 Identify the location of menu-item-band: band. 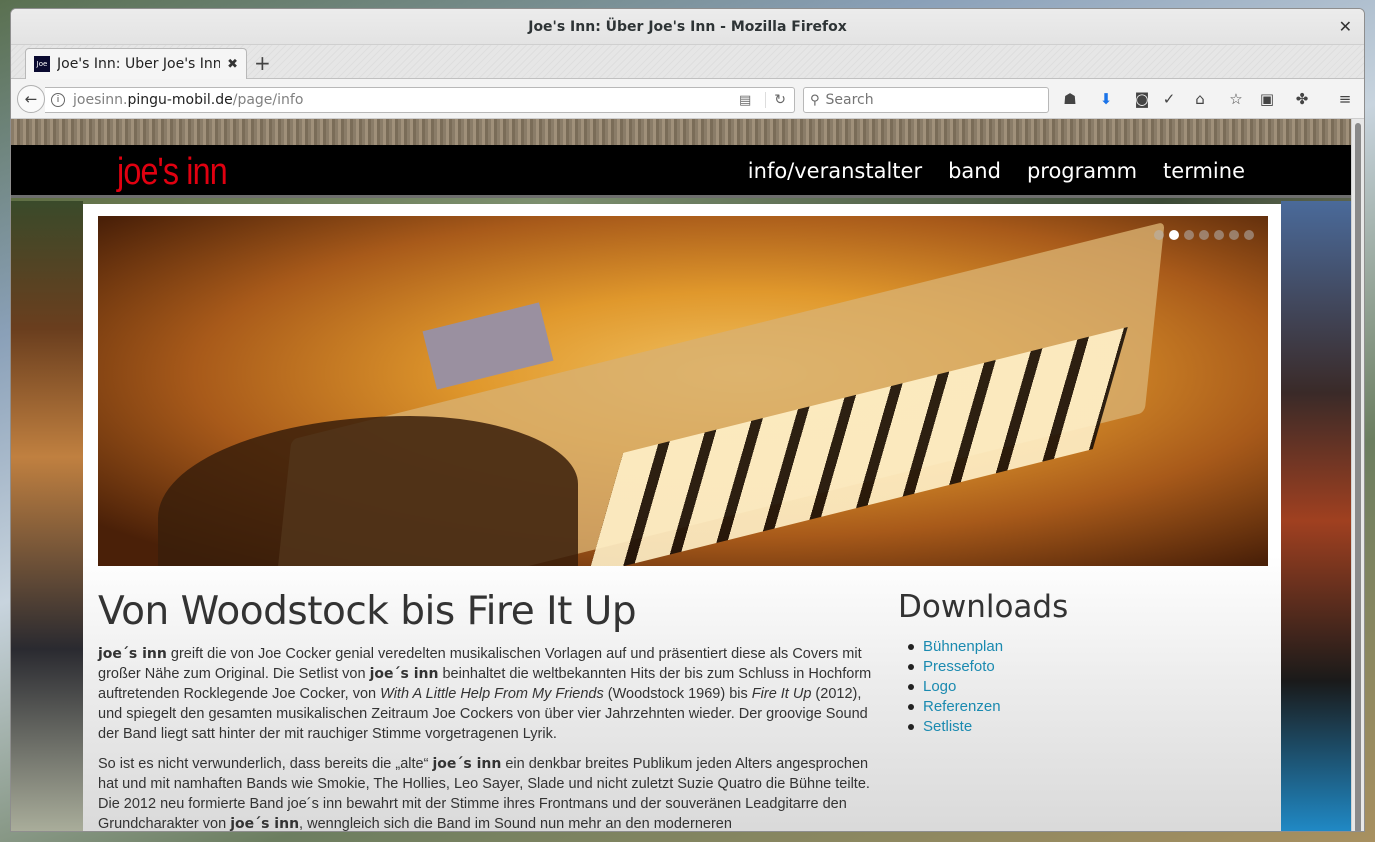
(974, 171).